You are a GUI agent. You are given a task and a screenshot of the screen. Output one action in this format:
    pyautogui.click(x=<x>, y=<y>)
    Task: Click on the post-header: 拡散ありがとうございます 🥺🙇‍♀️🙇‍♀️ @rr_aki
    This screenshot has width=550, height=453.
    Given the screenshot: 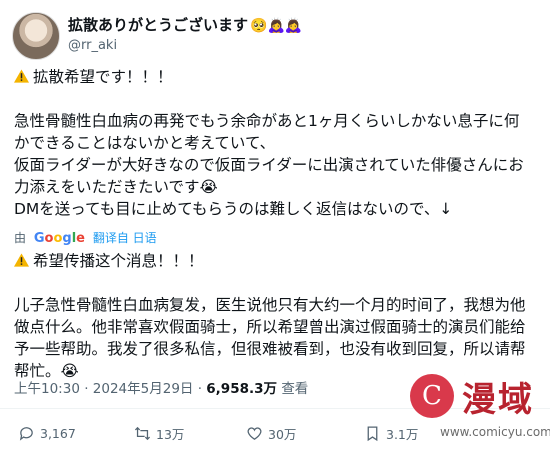 What is the action you would take?
    pyautogui.click(x=272, y=36)
    